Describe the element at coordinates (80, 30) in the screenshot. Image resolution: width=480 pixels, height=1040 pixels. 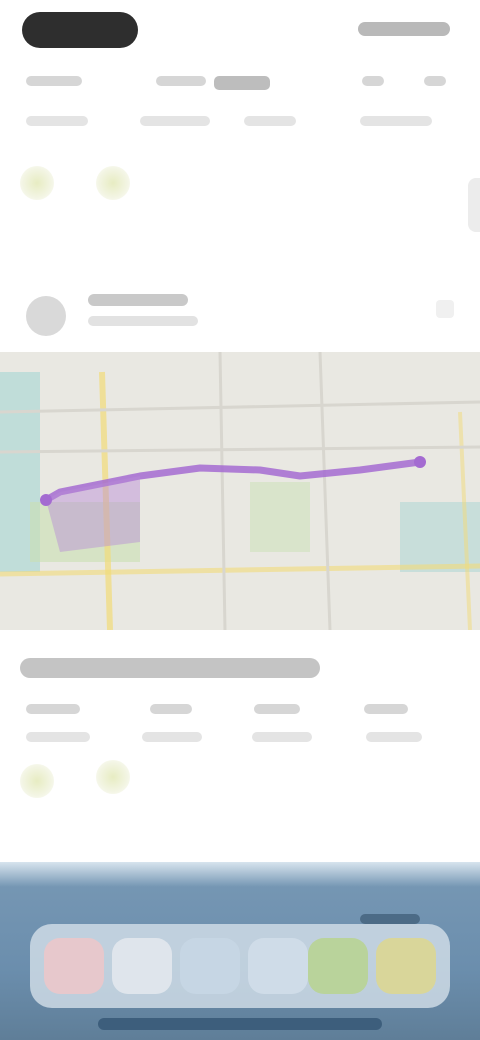
I see `status-time-pill` at that location.